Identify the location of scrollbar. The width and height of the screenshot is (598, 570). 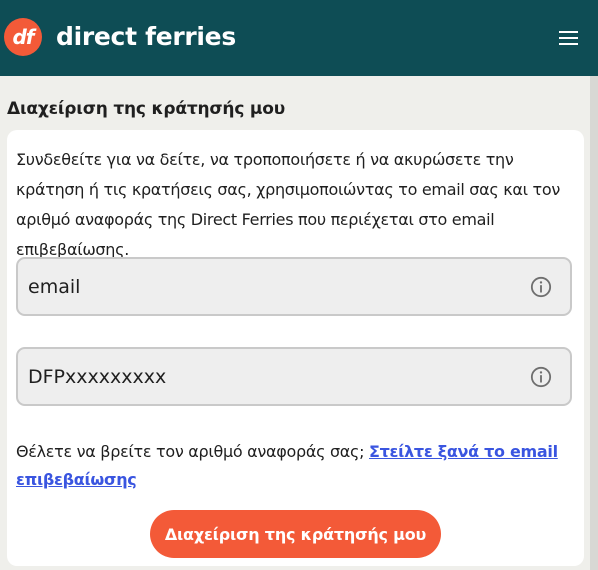
(594, 323).